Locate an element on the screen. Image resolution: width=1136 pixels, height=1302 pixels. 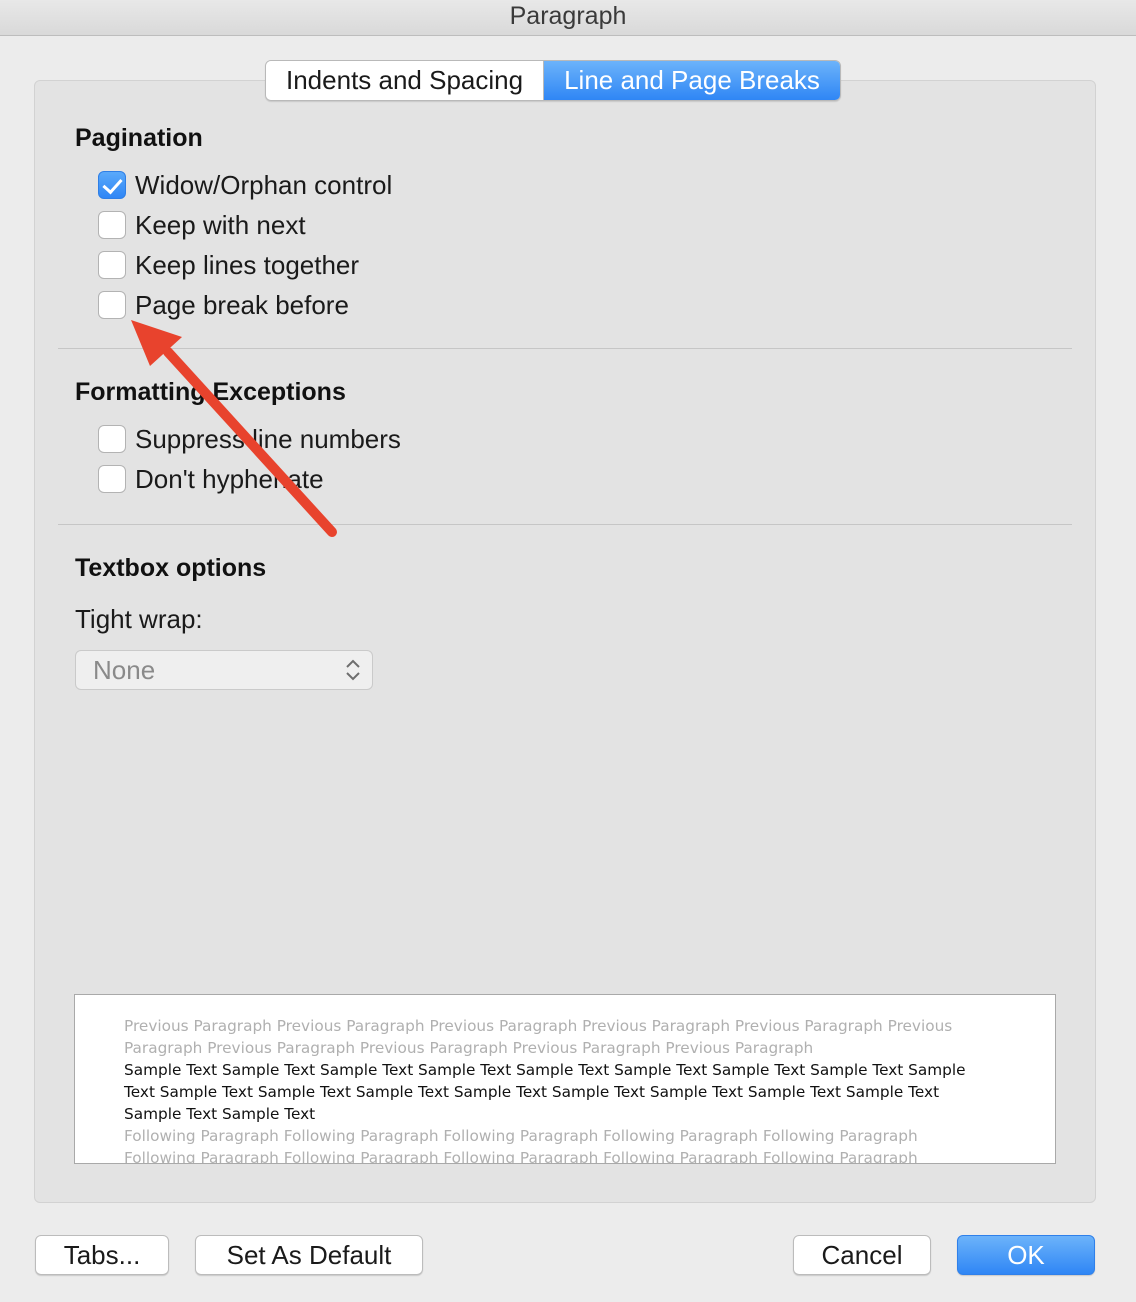
suppress-line-numbers-label: Suppress line numbers is located at coordinates (268, 438).